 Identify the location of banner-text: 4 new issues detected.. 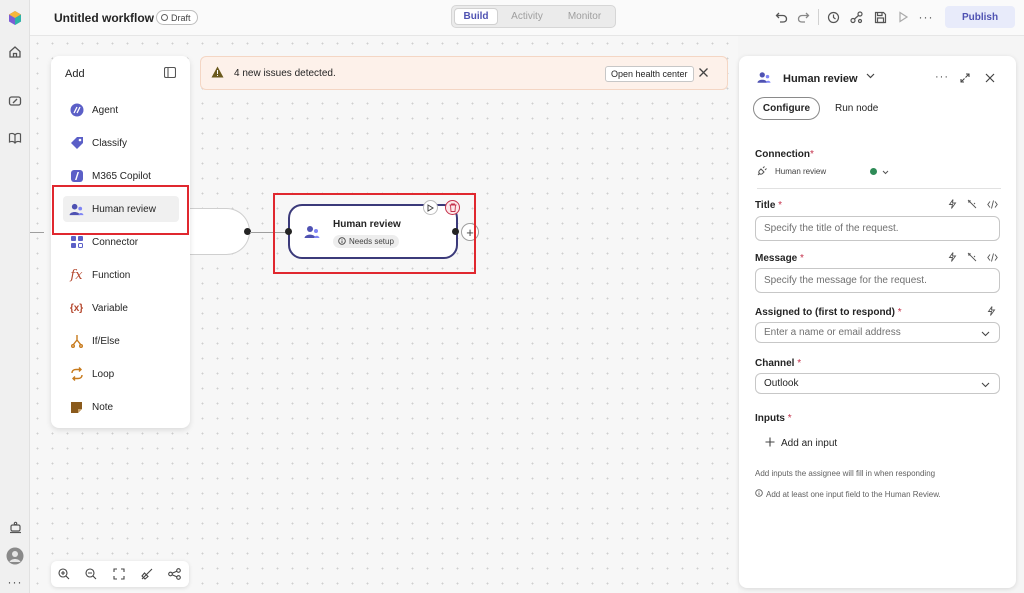
(285, 73).